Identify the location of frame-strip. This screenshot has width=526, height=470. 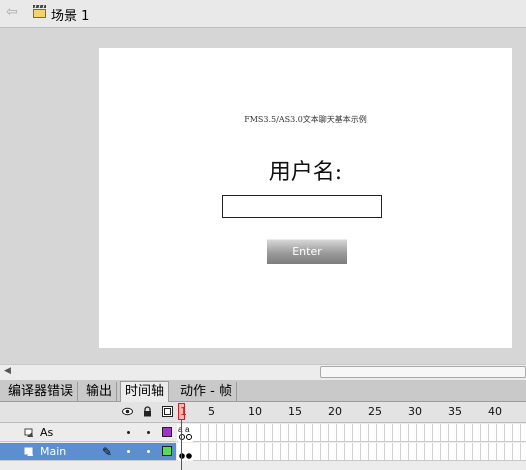
(351, 452).